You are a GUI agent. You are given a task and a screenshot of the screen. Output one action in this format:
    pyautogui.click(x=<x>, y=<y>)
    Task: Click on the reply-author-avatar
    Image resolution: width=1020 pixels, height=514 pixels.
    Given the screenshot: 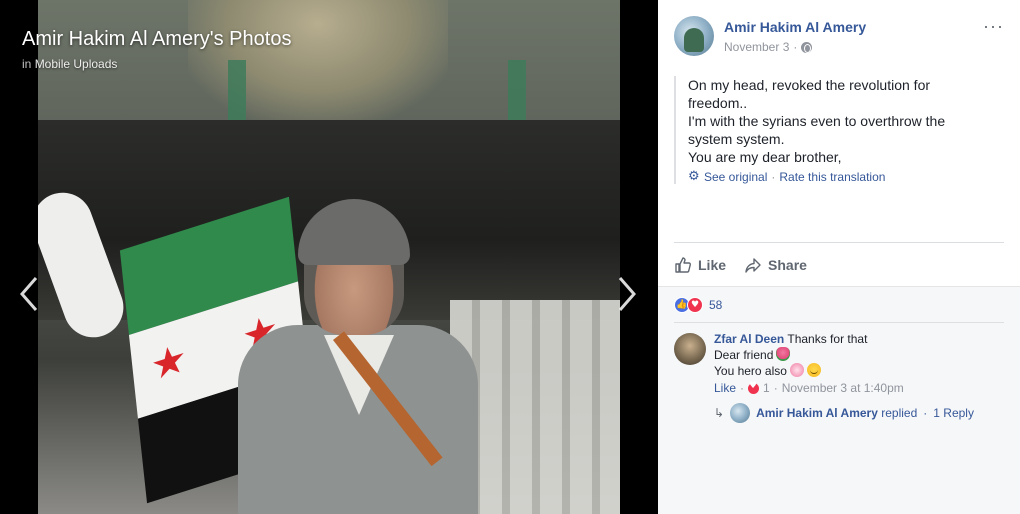 What is the action you would take?
    pyautogui.click(x=740, y=413)
    